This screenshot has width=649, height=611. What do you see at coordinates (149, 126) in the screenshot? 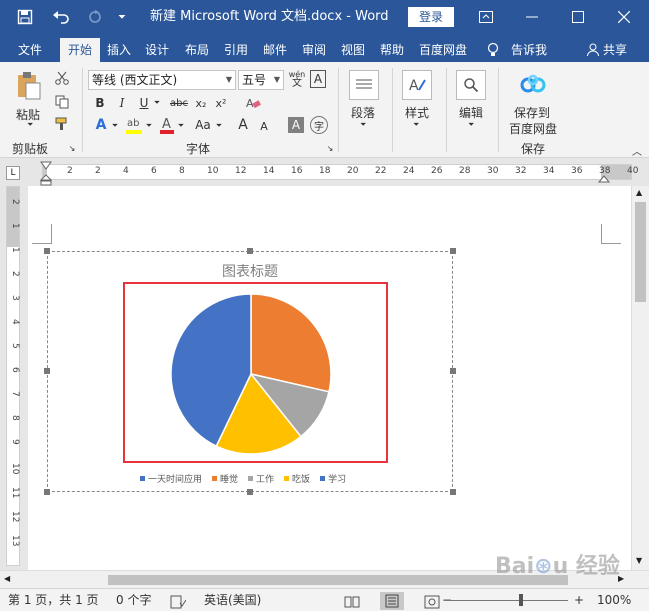
I see `highlight-dropdown-icon: ⏷` at bounding box center [149, 126].